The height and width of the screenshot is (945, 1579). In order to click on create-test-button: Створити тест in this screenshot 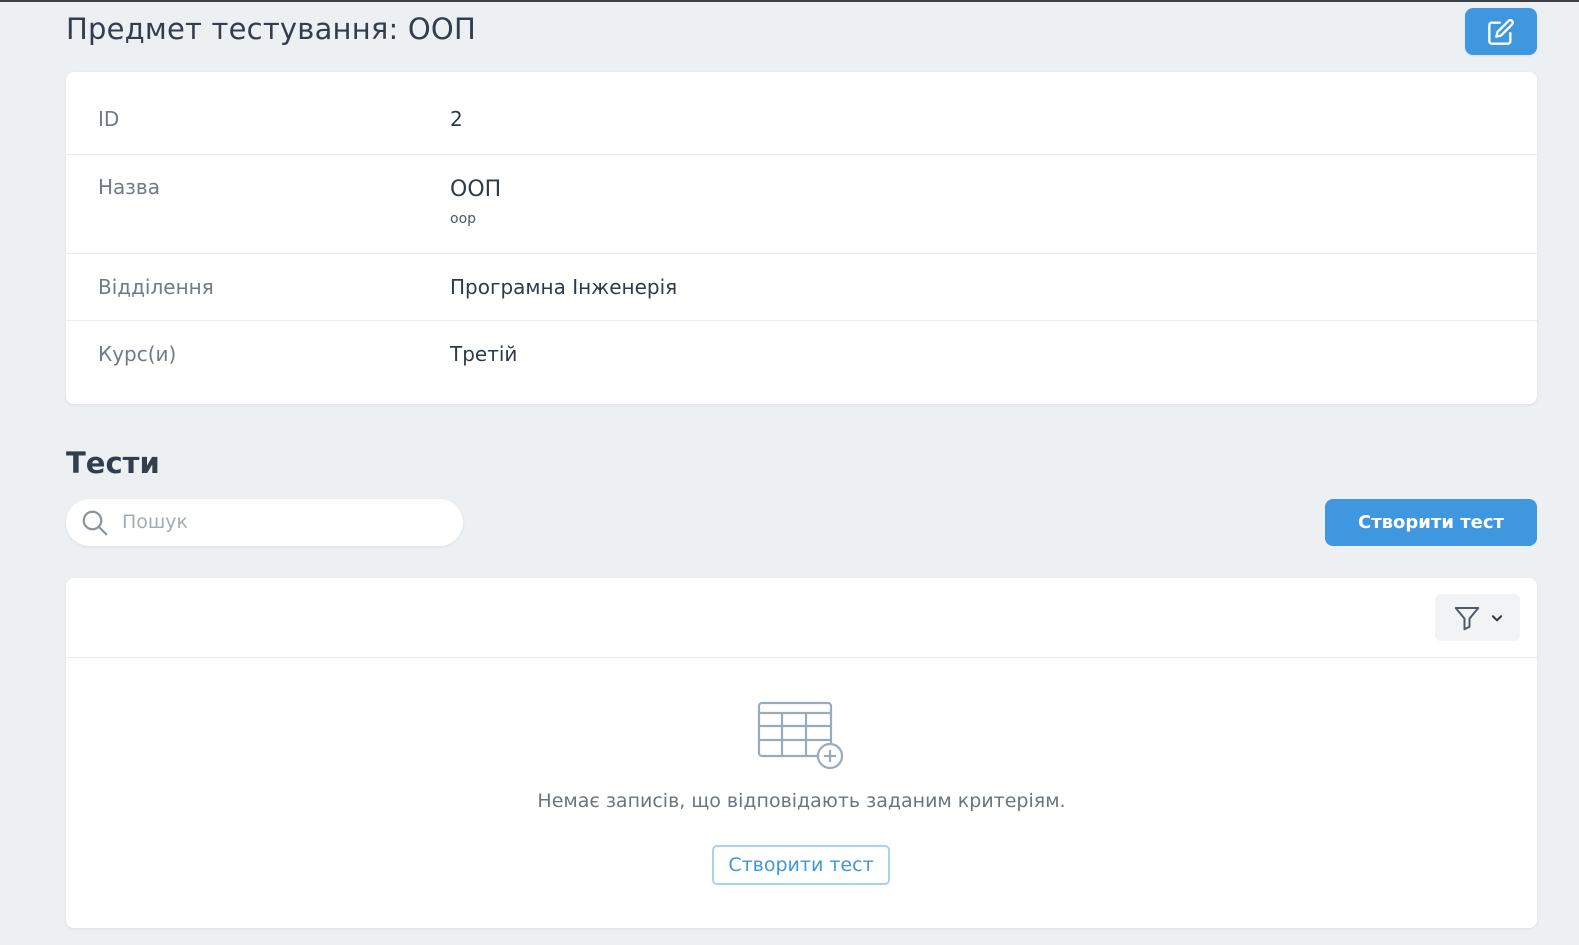, I will do `click(1431, 522)`.